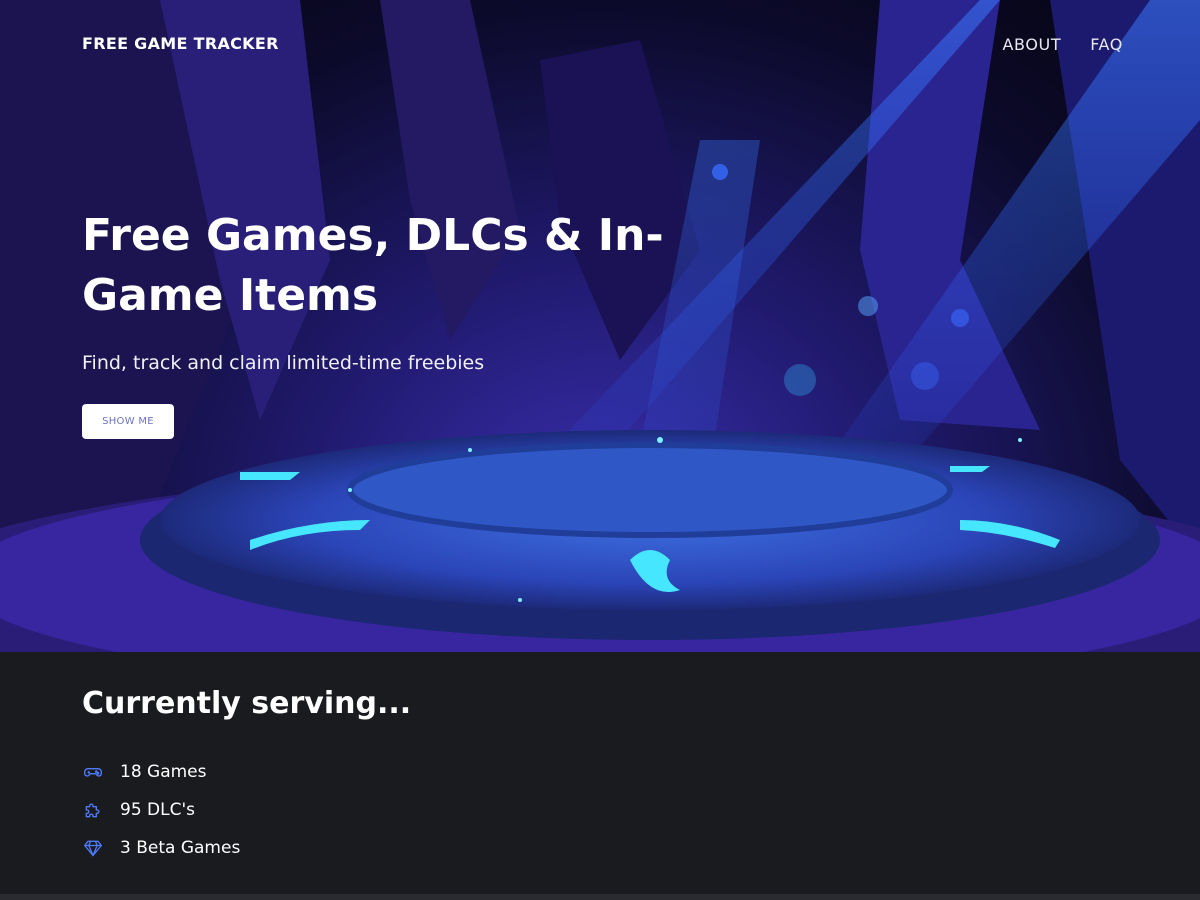 This screenshot has height=900, width=1200. I want to click on nav-about-link: ABOUT, so click(1031, 44).